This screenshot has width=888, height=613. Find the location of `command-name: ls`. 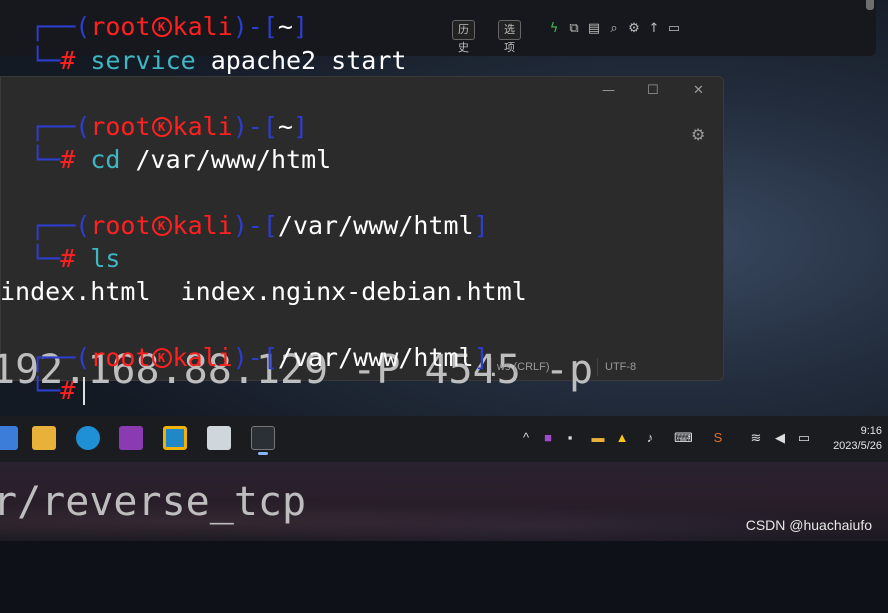

command-name: ls is located at coordinates (105, 258).